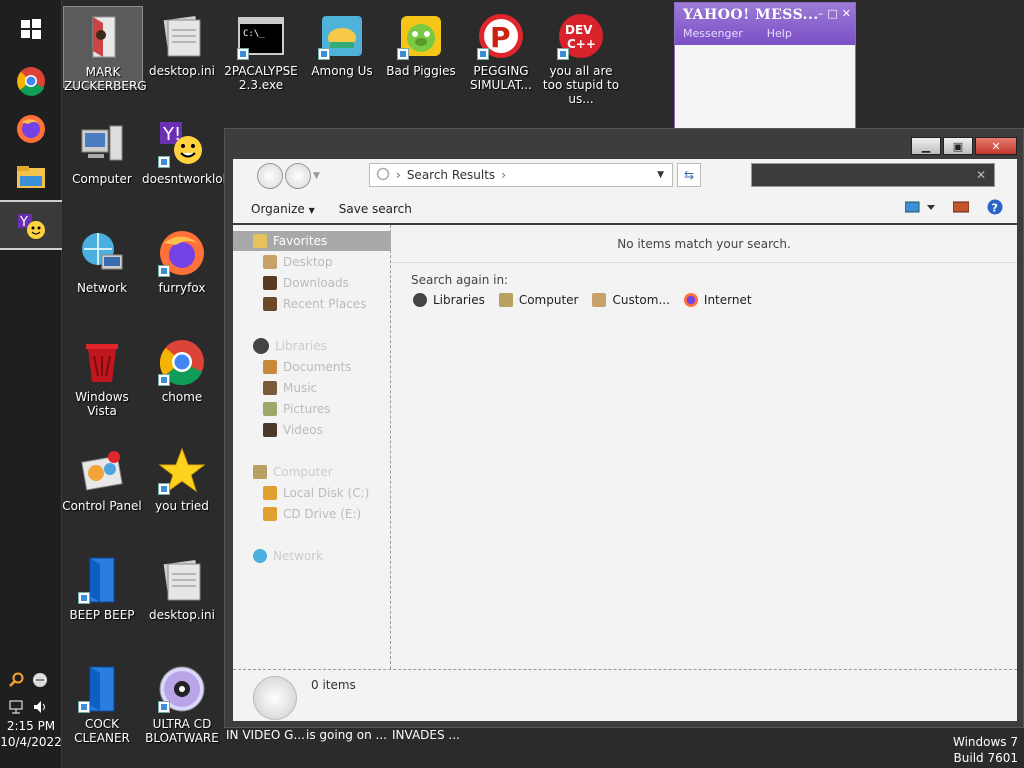 This screenshot has height=768, width=1024. Describe the element at coordinates (102, 615) in the screenshot. I see `desktop-icon-label: BEEP BEEP` at that location.